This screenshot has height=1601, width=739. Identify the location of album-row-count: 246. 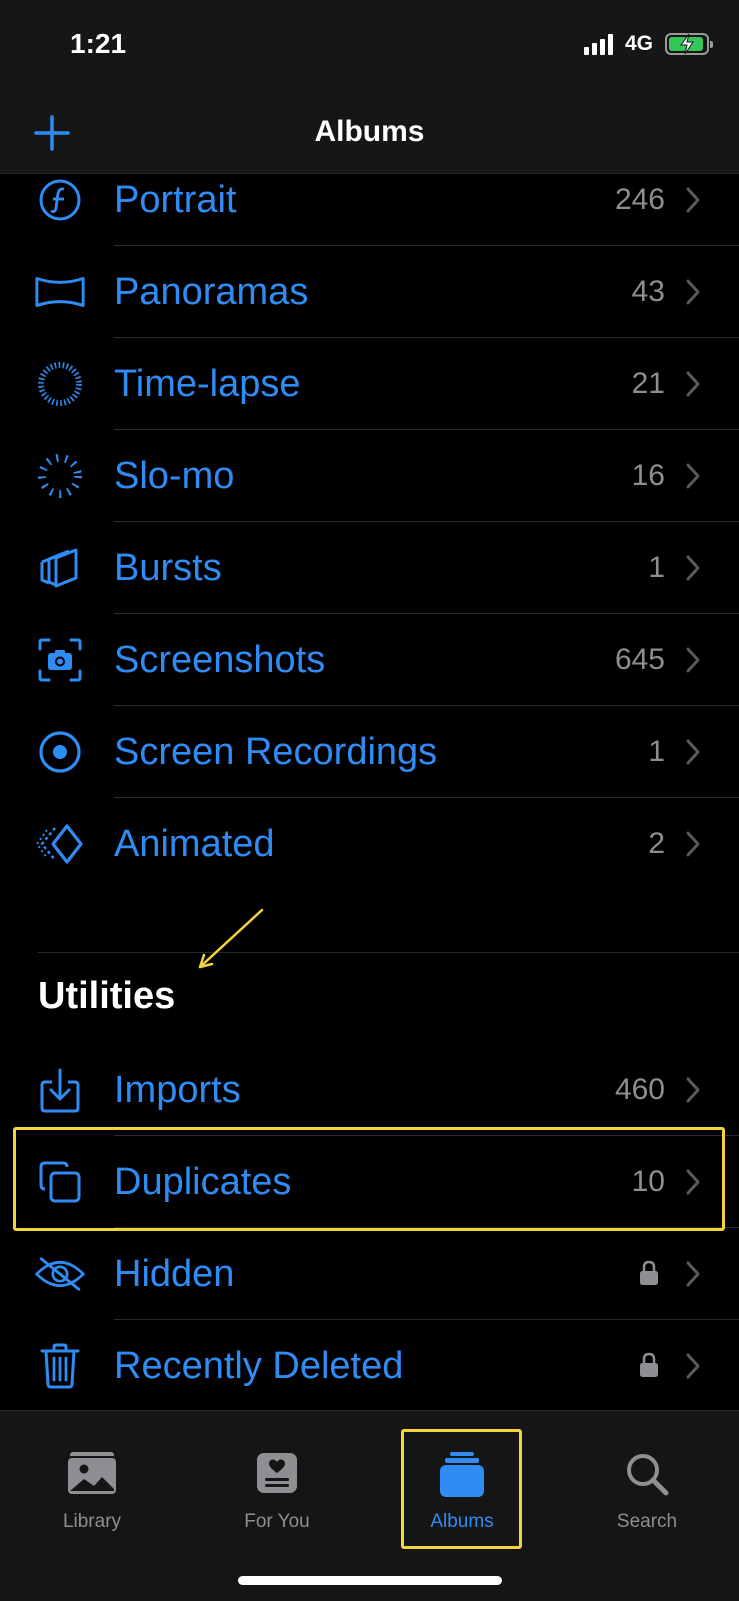
(639, 199).